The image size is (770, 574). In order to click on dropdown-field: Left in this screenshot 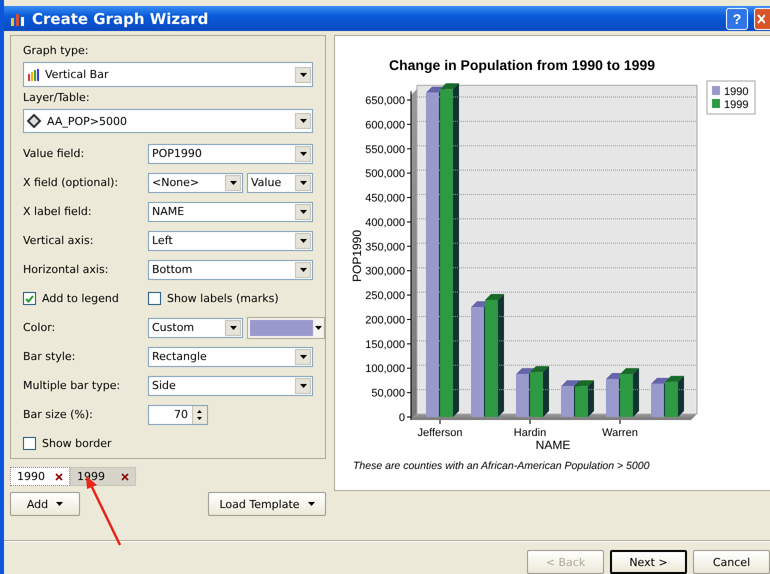, I will do `click(230, 240)`.